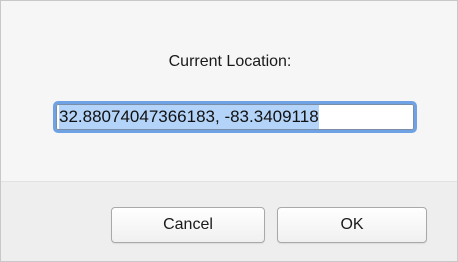  What do you see at coordinates (352, 225) in the screenshot?
I see `ok-button: OK` at bounding box center [352, 225].